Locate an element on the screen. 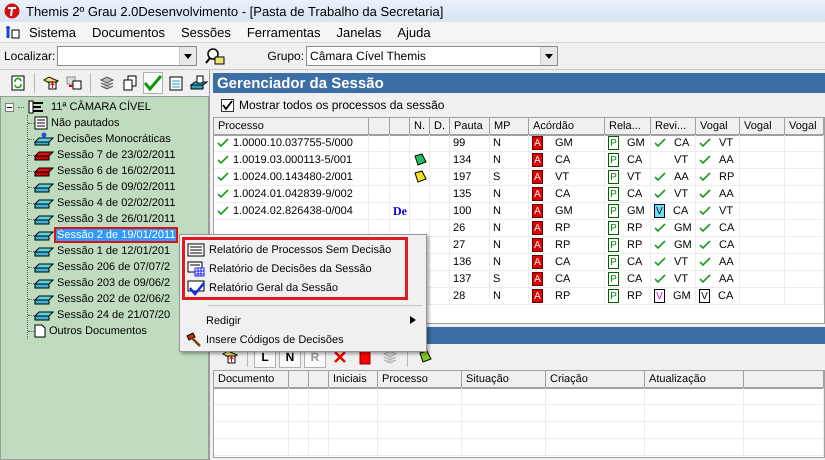 Image resolution: width=825 pixels, height=460 pixels. menu-item: Insere Códigos de Decisões is located at coordinates (303, 339).